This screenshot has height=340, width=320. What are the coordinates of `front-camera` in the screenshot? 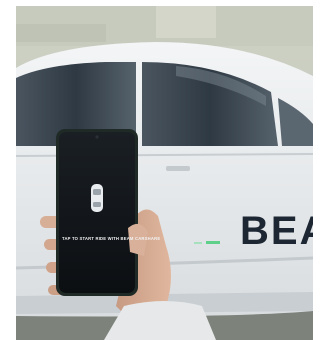 It's located at (97, 137).